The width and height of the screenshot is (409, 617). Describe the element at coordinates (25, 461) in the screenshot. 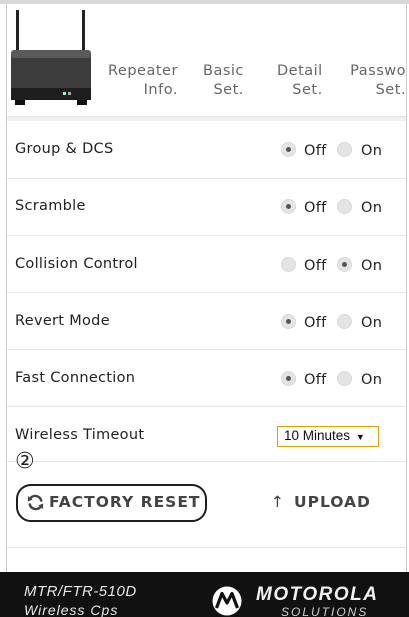

I see `annotation-marker: ②` at that location.